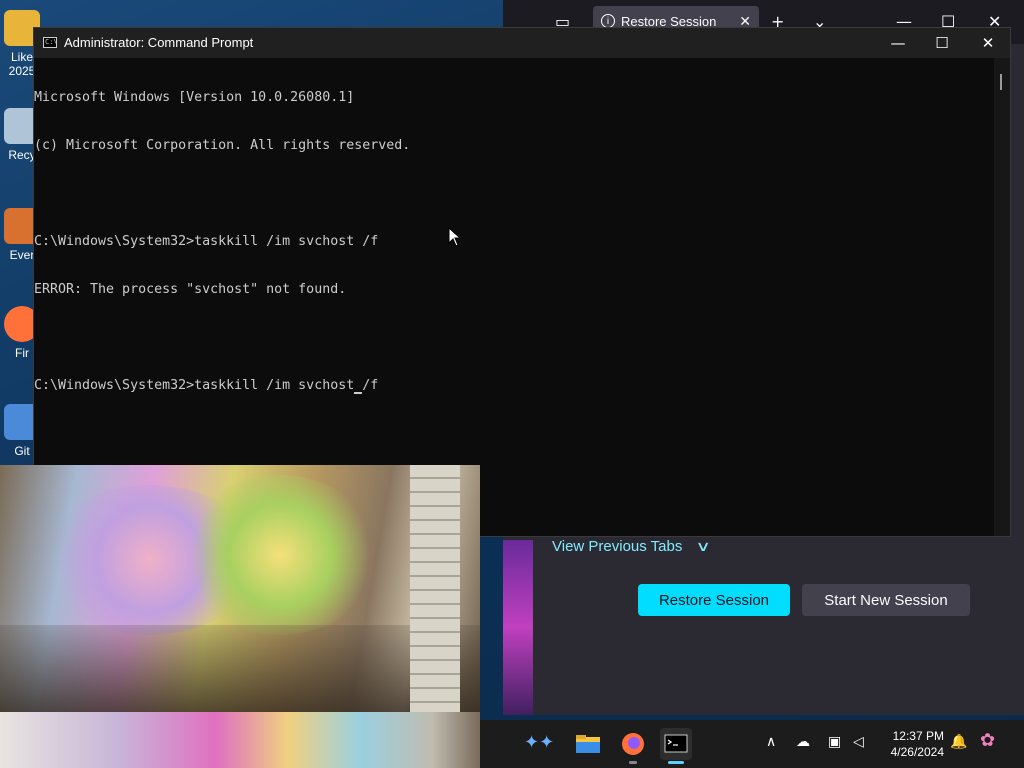  What do you see at coordinates (608, 21) in the screenshot?
I see `info-icon: i` at bounding box center [608, 21].